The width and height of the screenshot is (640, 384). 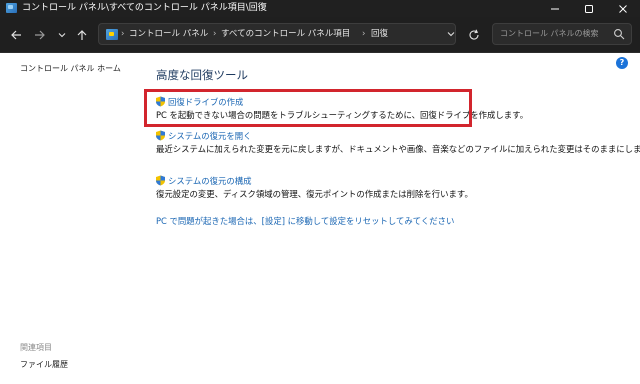 I want to click on back-button, so click(x=16, y=35).